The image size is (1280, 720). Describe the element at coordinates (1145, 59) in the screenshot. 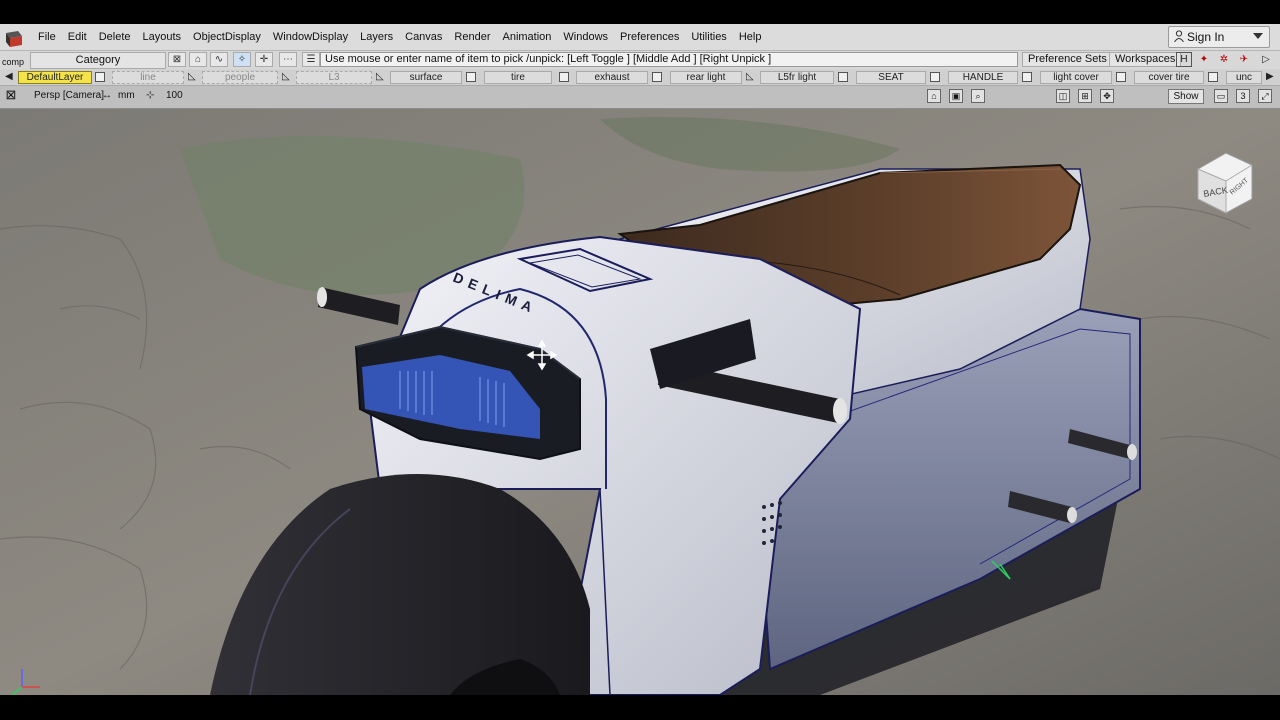

I see `workspaces-button: Workspaces` at that location.